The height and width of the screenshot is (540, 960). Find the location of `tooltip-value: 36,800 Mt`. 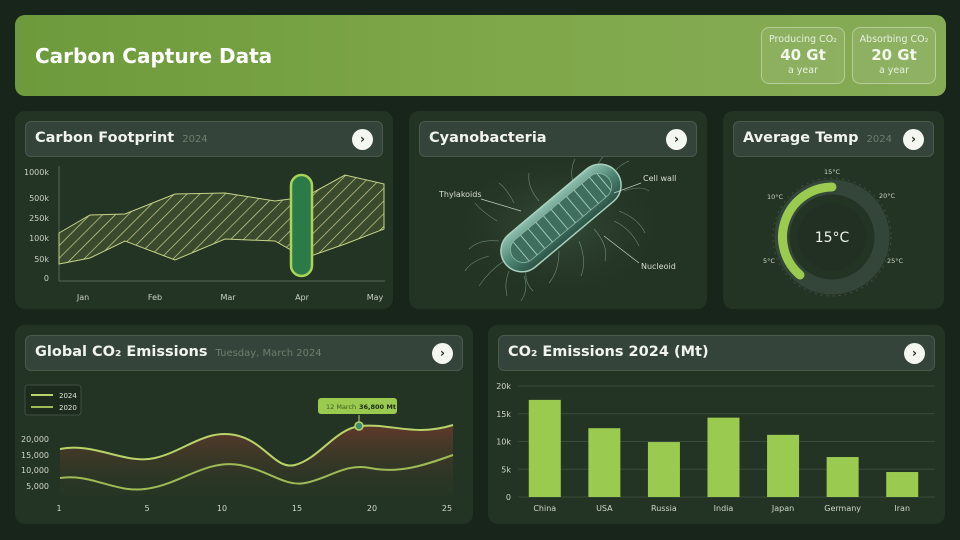

tooltip-value: 36,800 Mt is located at coordinates (377, 407).